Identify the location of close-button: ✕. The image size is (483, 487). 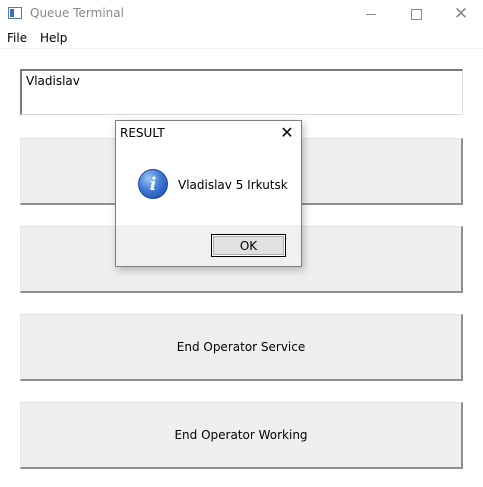
(460, 14).